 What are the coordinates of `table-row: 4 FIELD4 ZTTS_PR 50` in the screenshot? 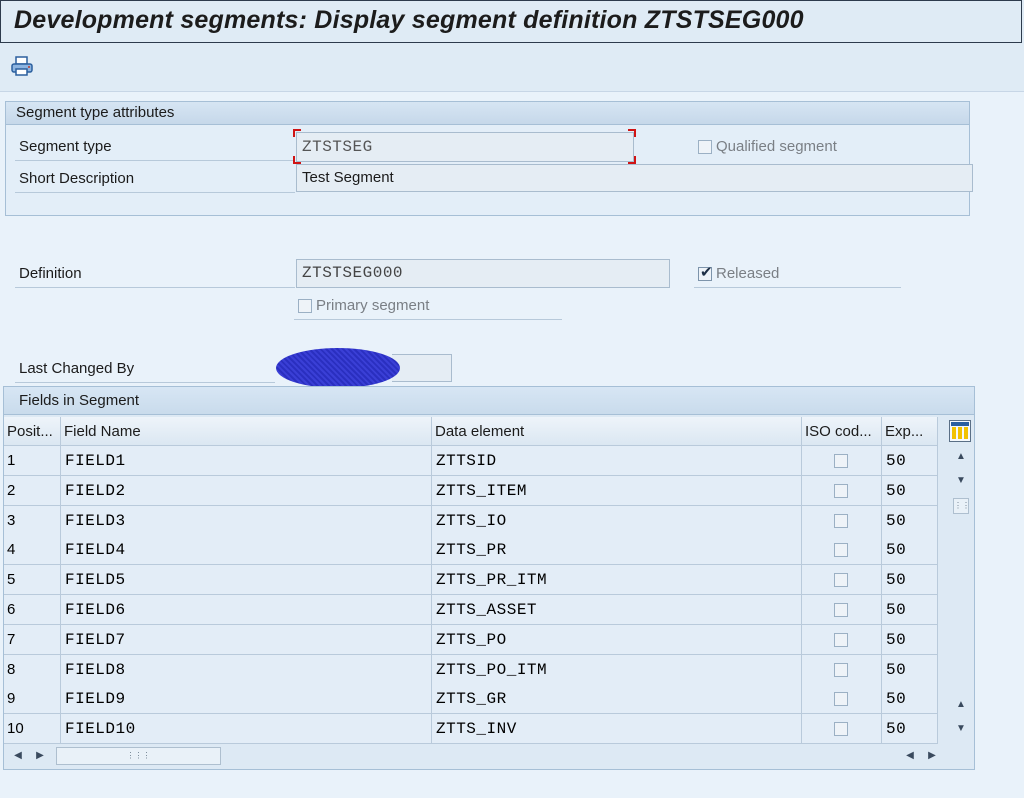 It's located at (471, 550).